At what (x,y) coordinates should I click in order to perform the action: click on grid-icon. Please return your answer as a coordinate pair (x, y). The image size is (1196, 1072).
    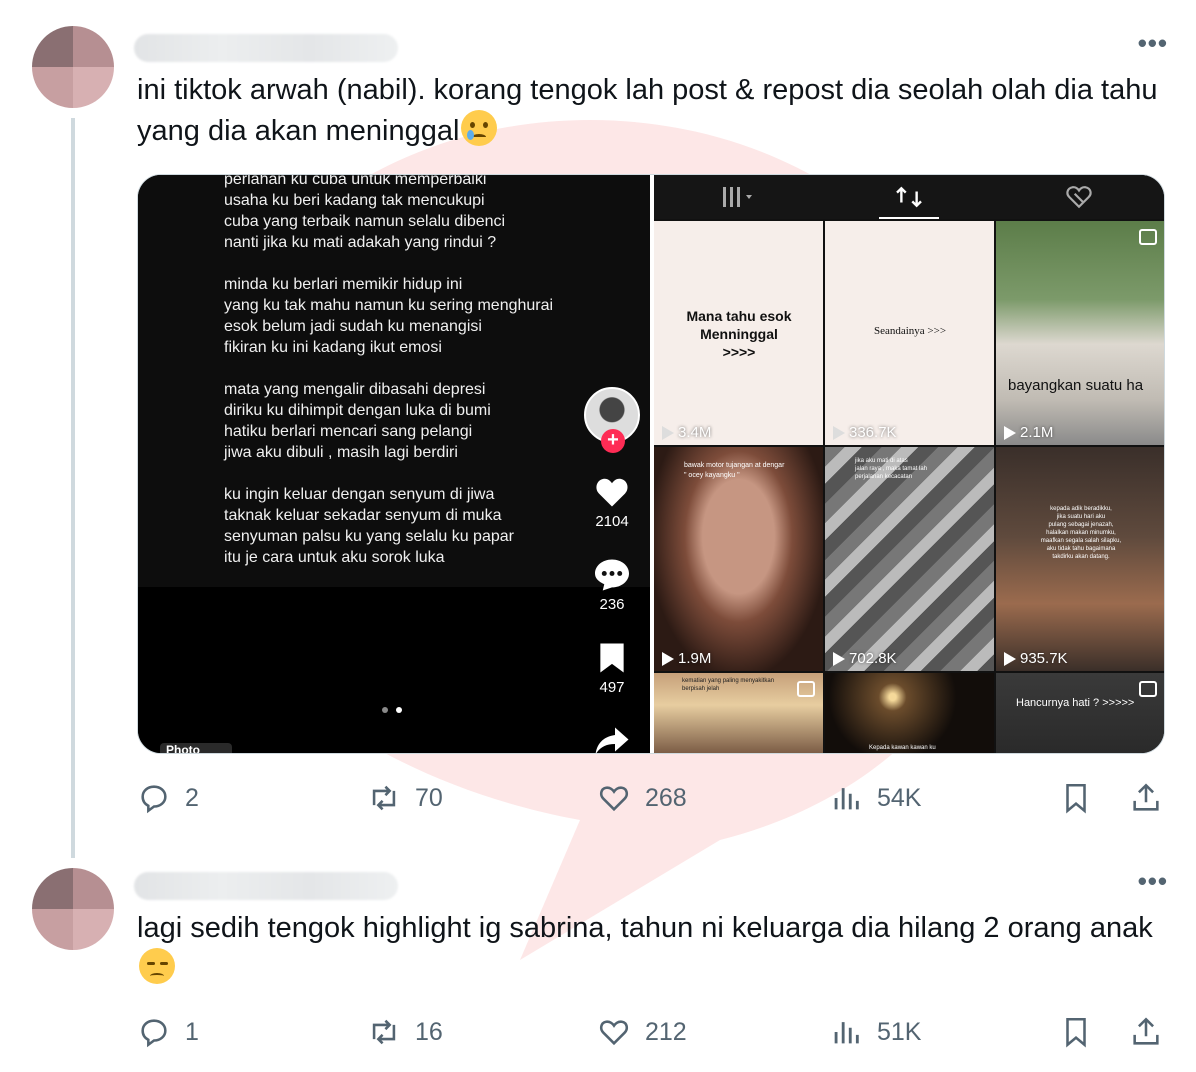
    Looking at the image, I should click on (739, 197).